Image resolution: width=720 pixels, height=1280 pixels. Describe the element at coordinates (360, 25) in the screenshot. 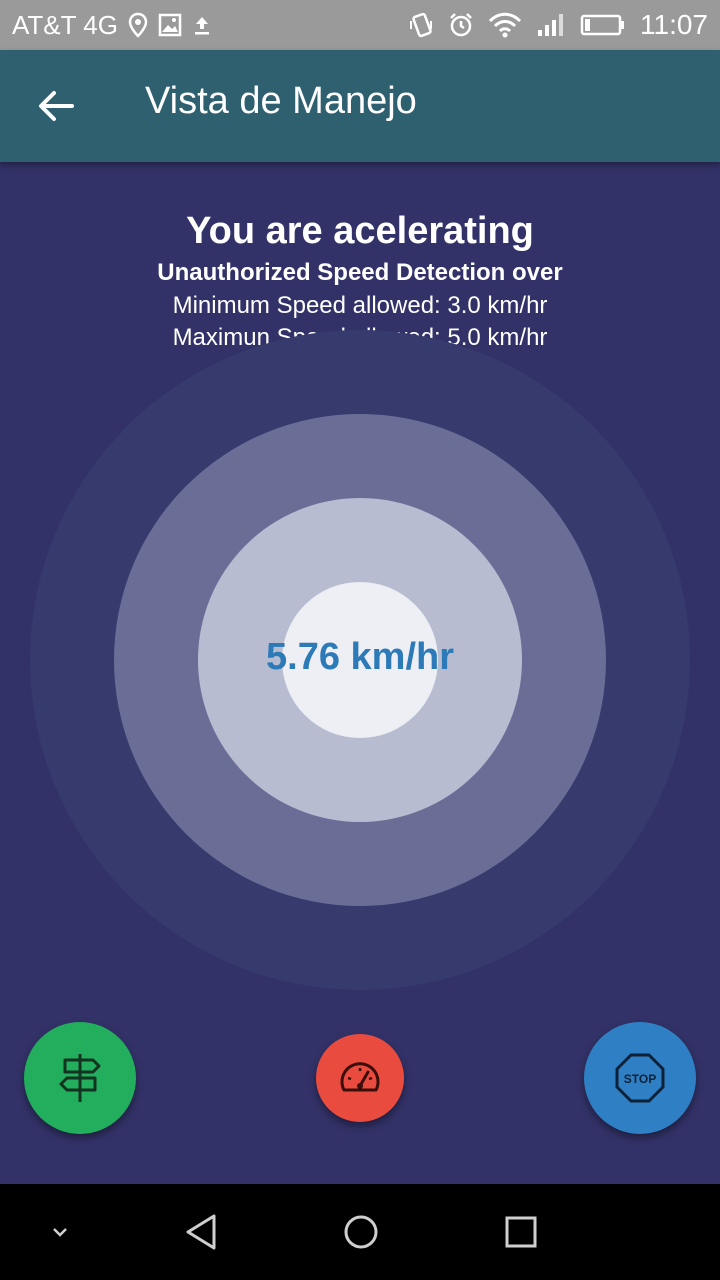

I see `status-bar: AT&T 4G 11:07` at that location.